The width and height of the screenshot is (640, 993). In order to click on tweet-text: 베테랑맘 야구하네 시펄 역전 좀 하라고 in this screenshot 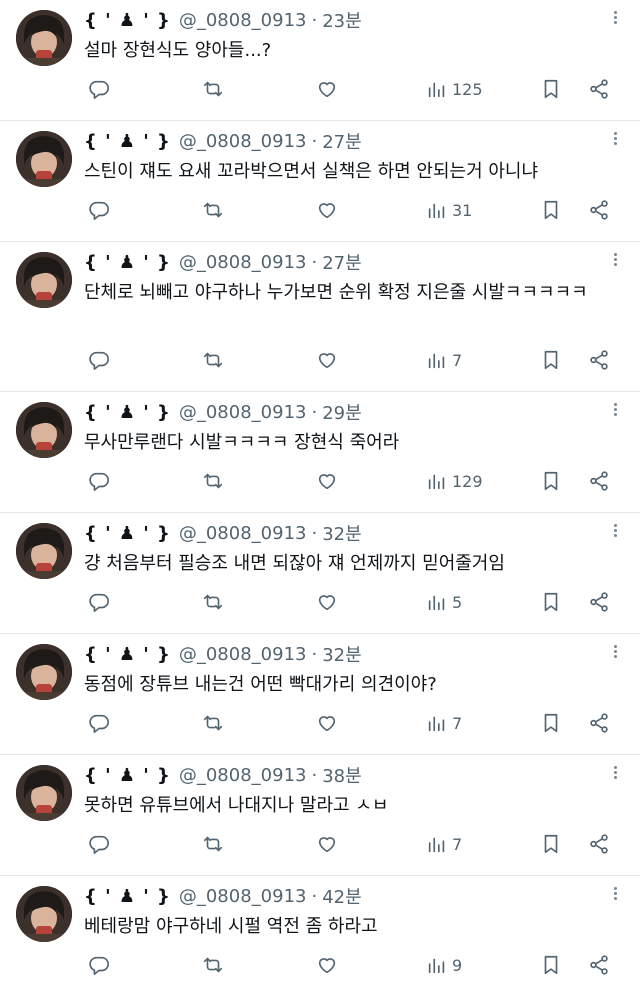, I will do `click(231, 926)`.